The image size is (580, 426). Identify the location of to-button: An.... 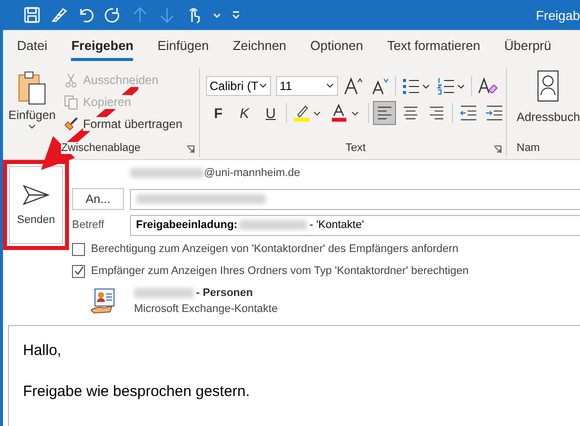
(98, 199).